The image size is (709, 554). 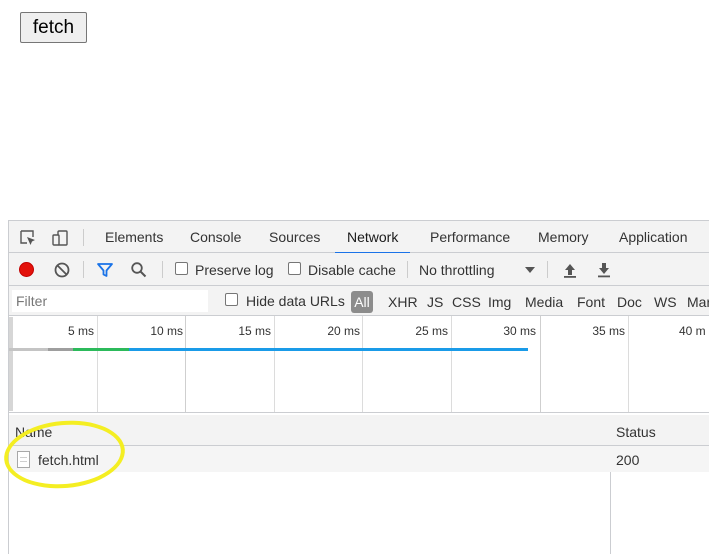 What do you see at coordinates (166, 331) in the screenshot?
I see `tick-label: 10 ms` at bounding box center [166, 331].